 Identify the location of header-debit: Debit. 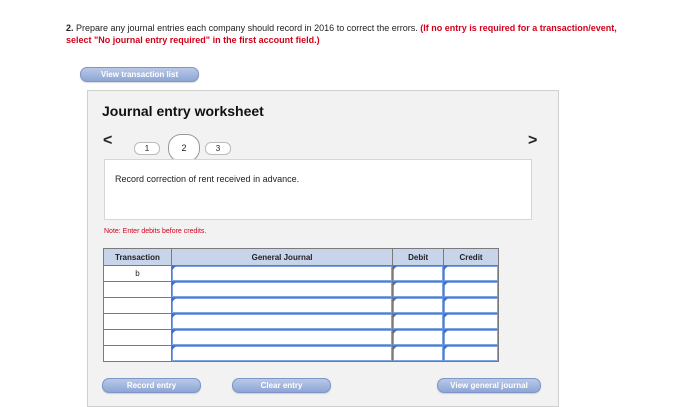
(418, 257).